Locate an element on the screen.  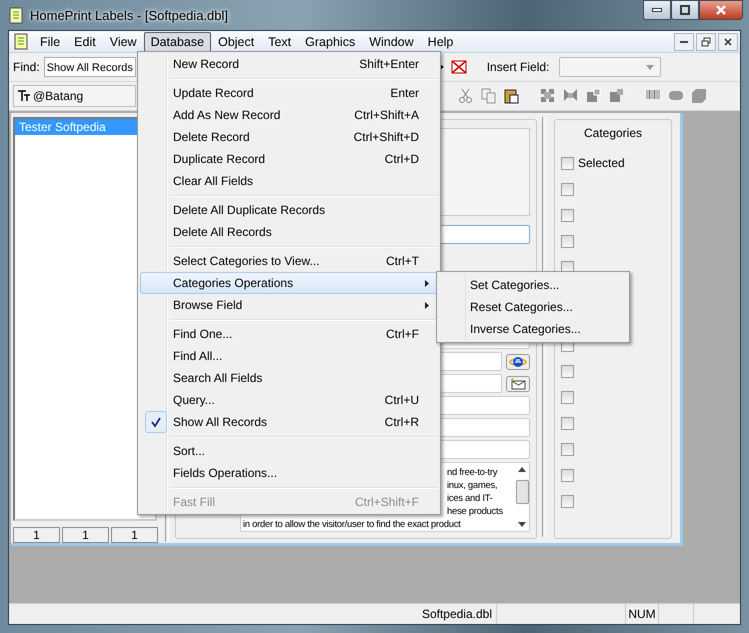
restore-button is located at coordinates (706, 41).